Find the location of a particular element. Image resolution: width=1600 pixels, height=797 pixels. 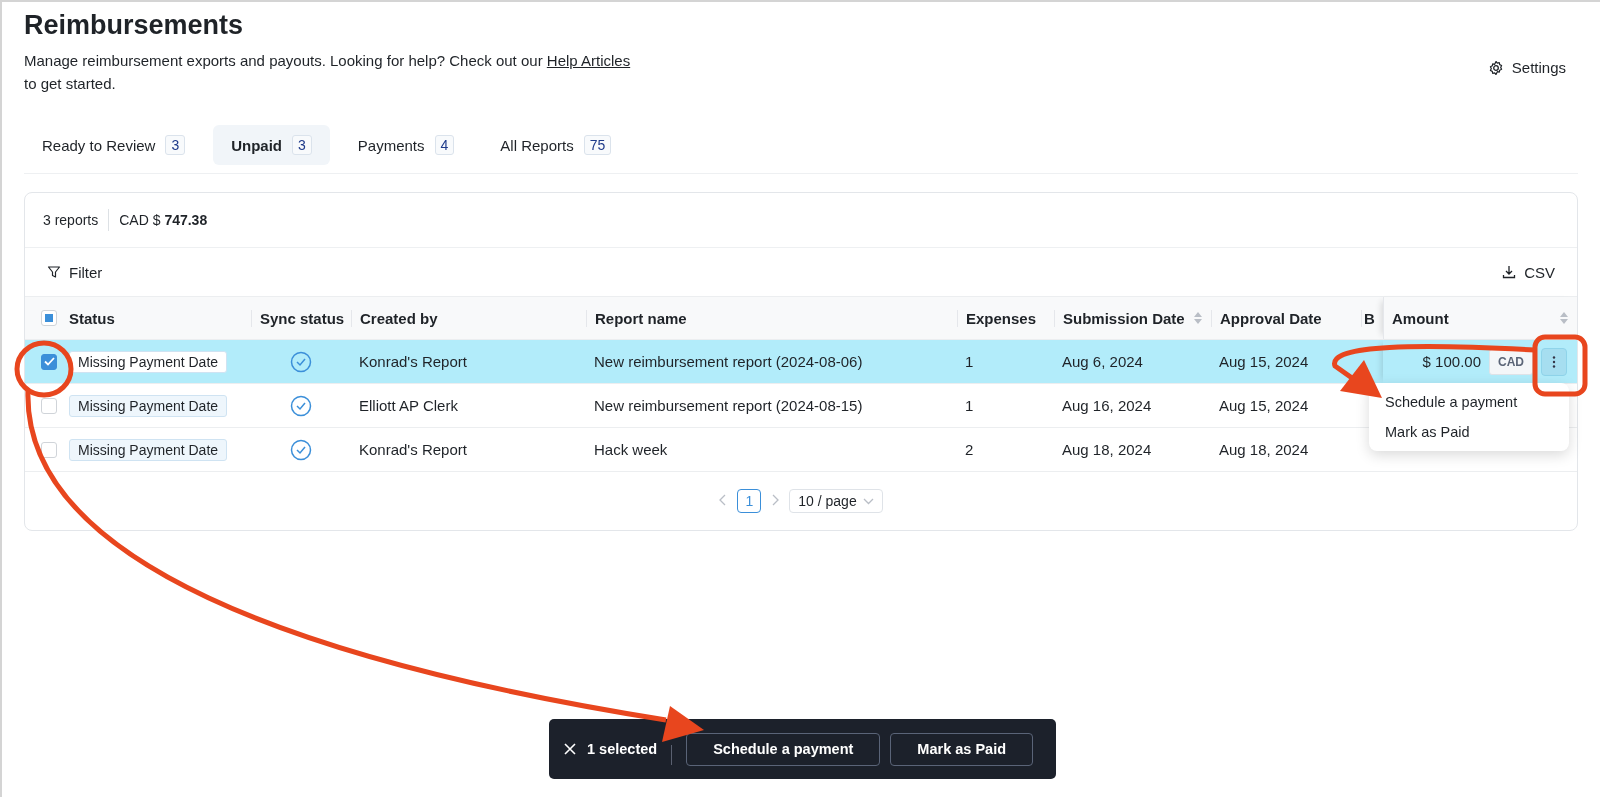

tab-label: Unpaid is located at coordinates (257, 145).